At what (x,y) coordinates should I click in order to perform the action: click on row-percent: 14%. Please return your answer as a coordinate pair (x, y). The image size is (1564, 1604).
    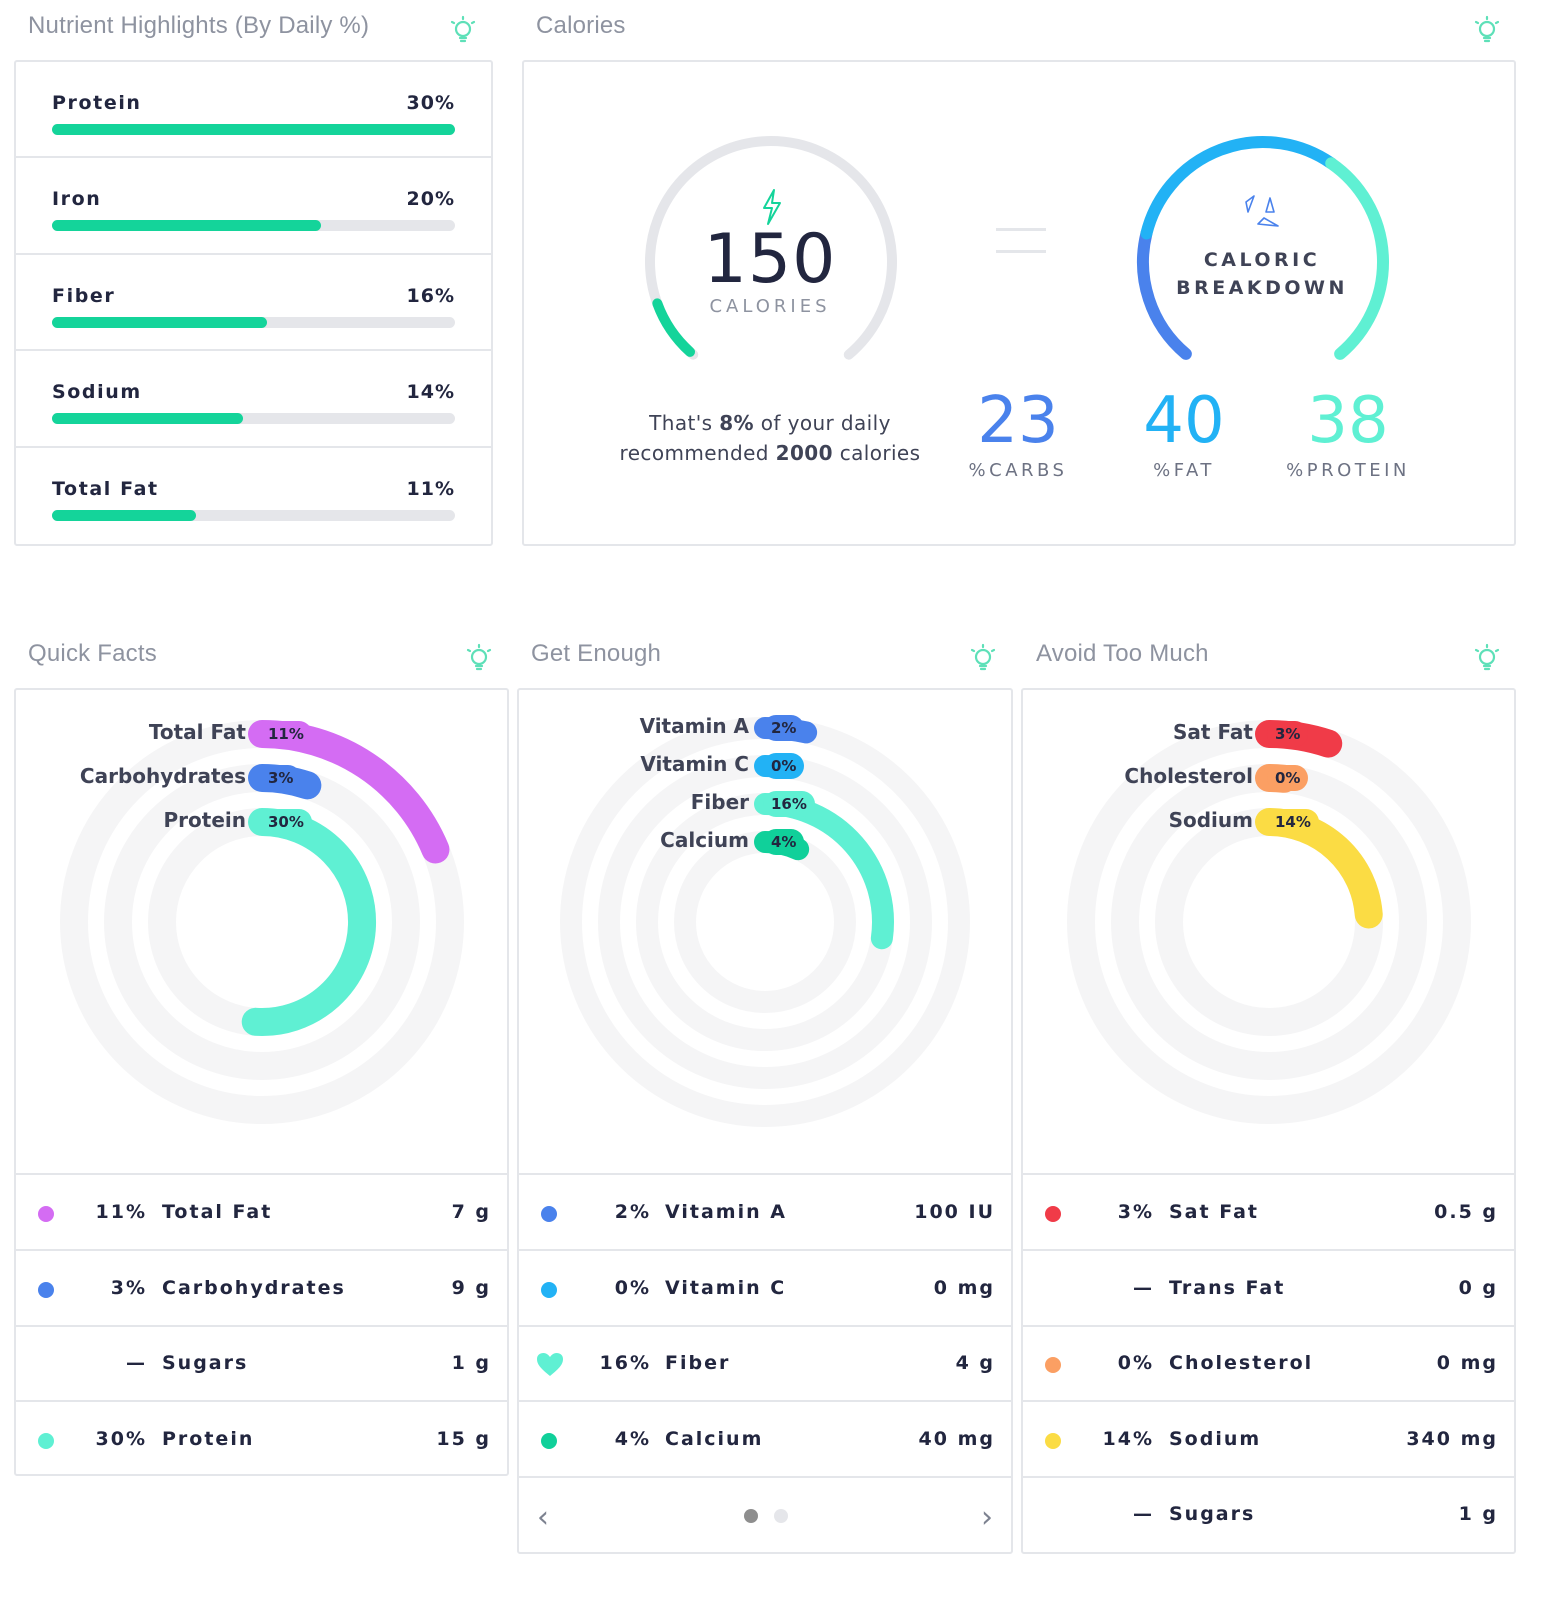
    Looking at the image, I should click on (1128, 1438).